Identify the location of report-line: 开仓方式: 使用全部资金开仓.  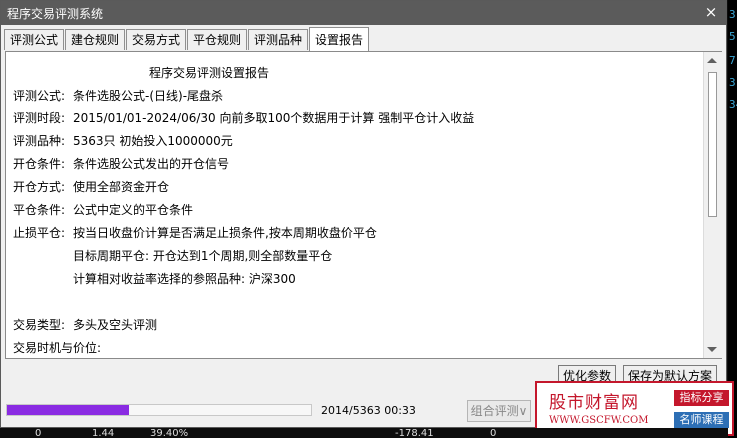
(91, 186).